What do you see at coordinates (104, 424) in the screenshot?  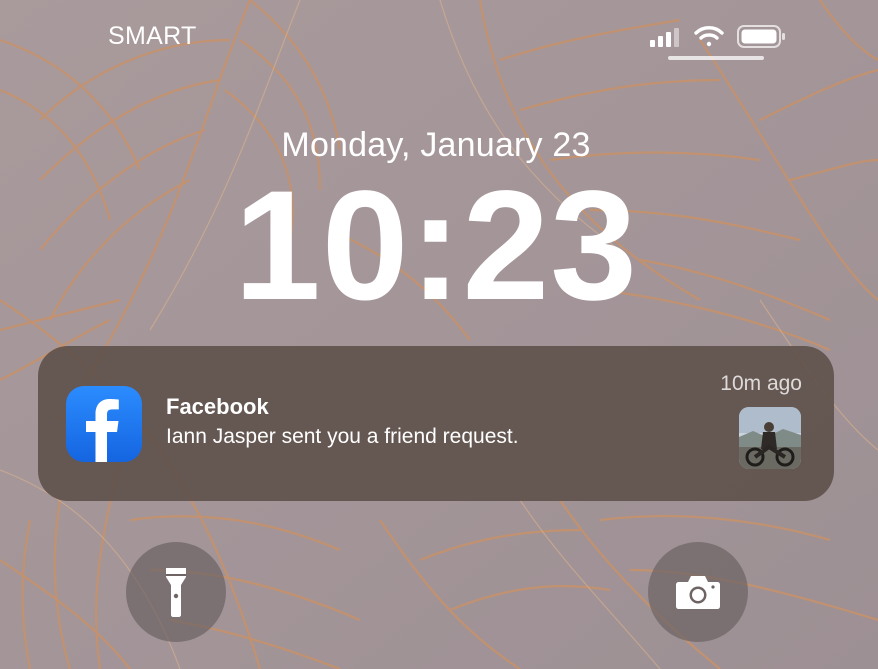 I see `facebook-icon` at bounding box center [104, 424].